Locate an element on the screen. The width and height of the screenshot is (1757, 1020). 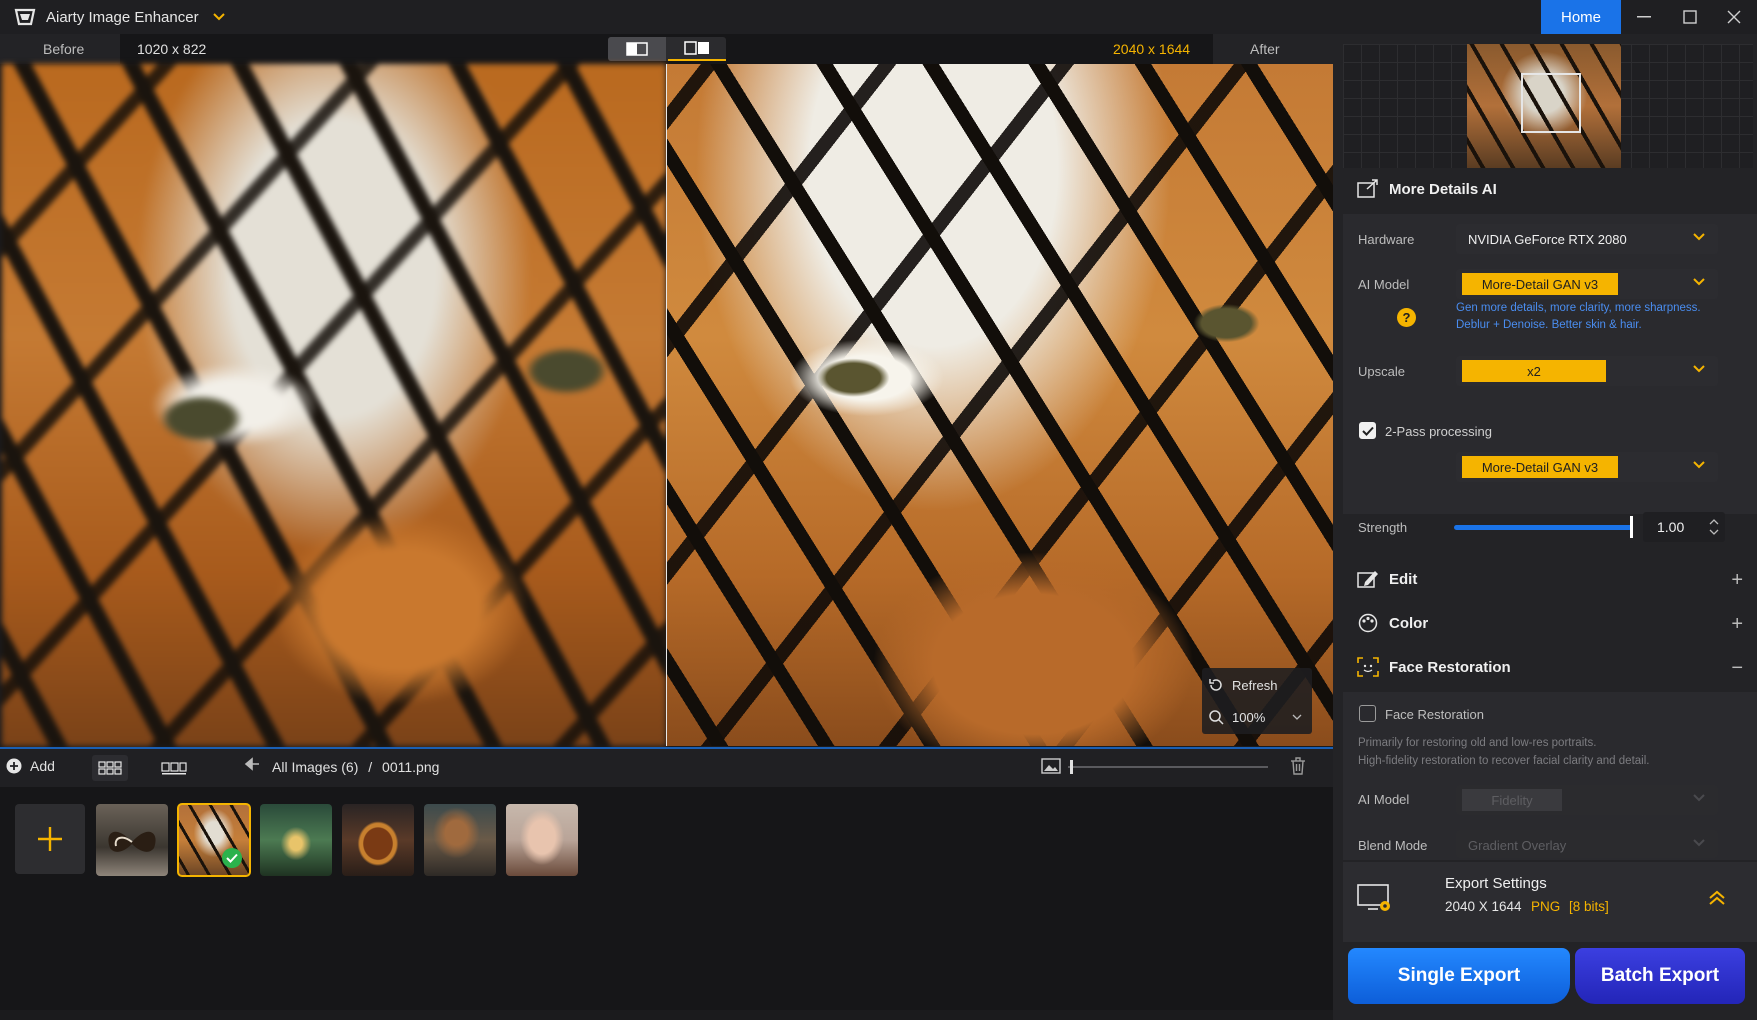
export-monitor-icon is located at coordinates (1375, 899).